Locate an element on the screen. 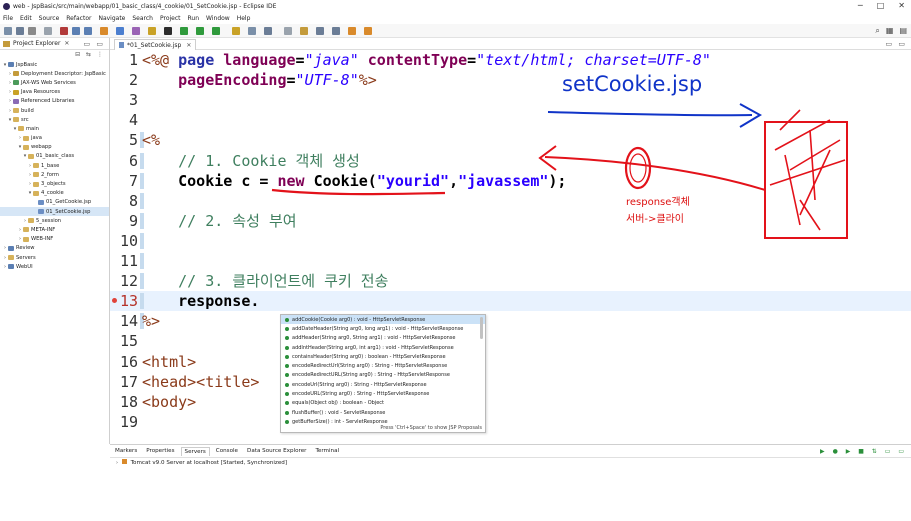  menu-edit: Edit is located at coordinates (26, 18).